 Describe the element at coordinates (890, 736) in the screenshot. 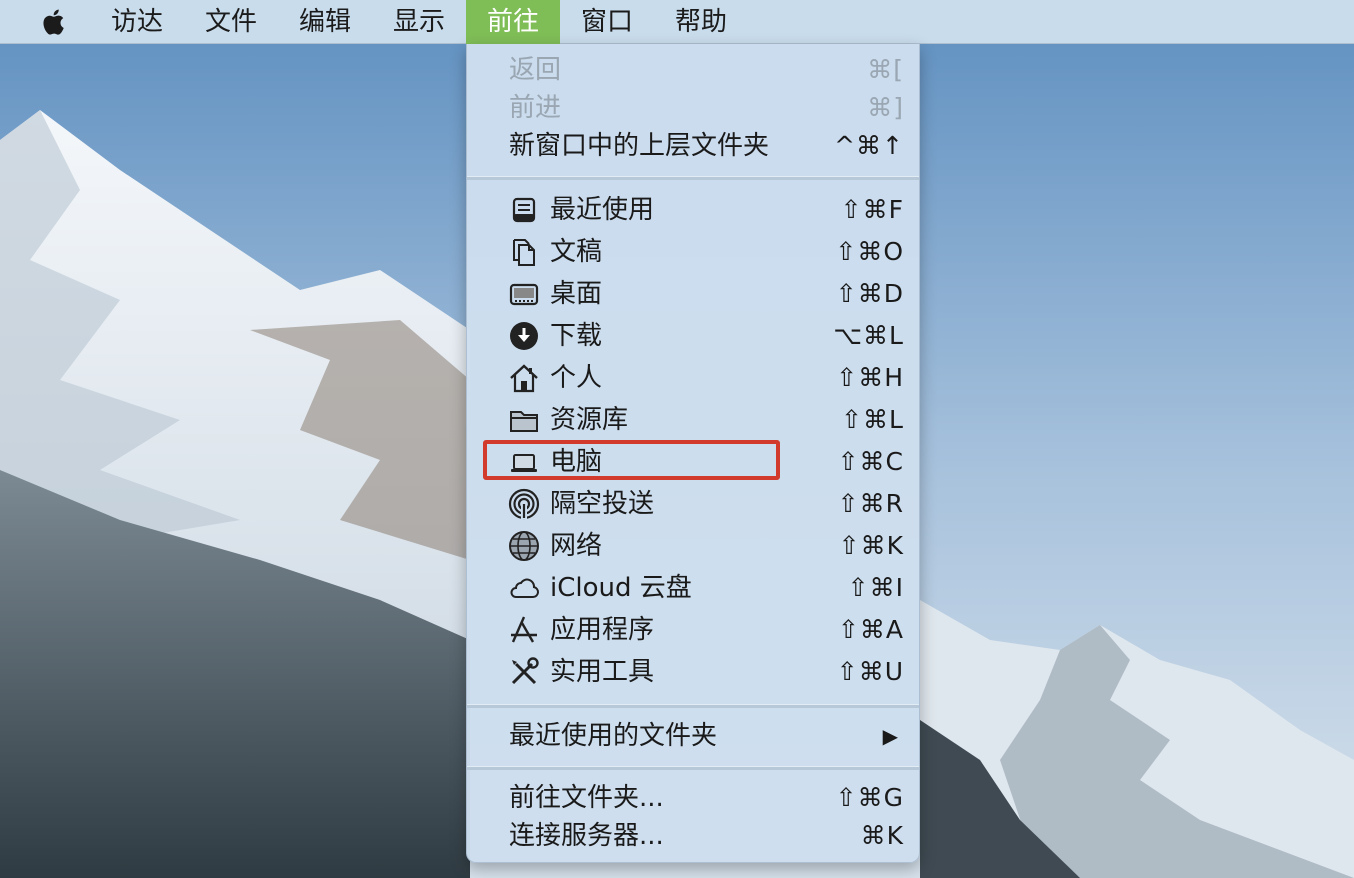

I see `submenu-arrow-icon: ▶` at that location.